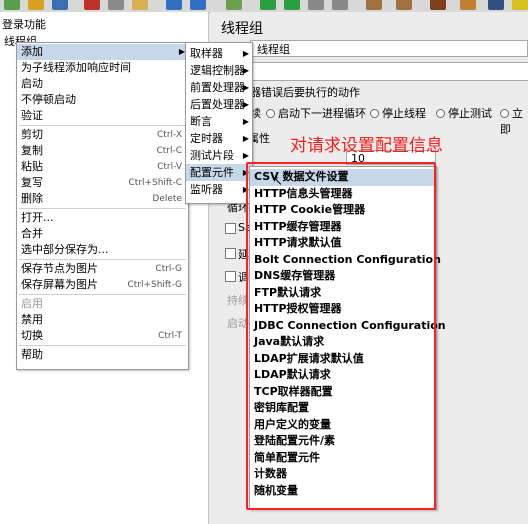 The width and height of the screenshot is (528, 524). What do you see at coordinates (102, 304) in the screenshot?
I see `context-menu-item-19: 启用` at bounding box center [102, 304].